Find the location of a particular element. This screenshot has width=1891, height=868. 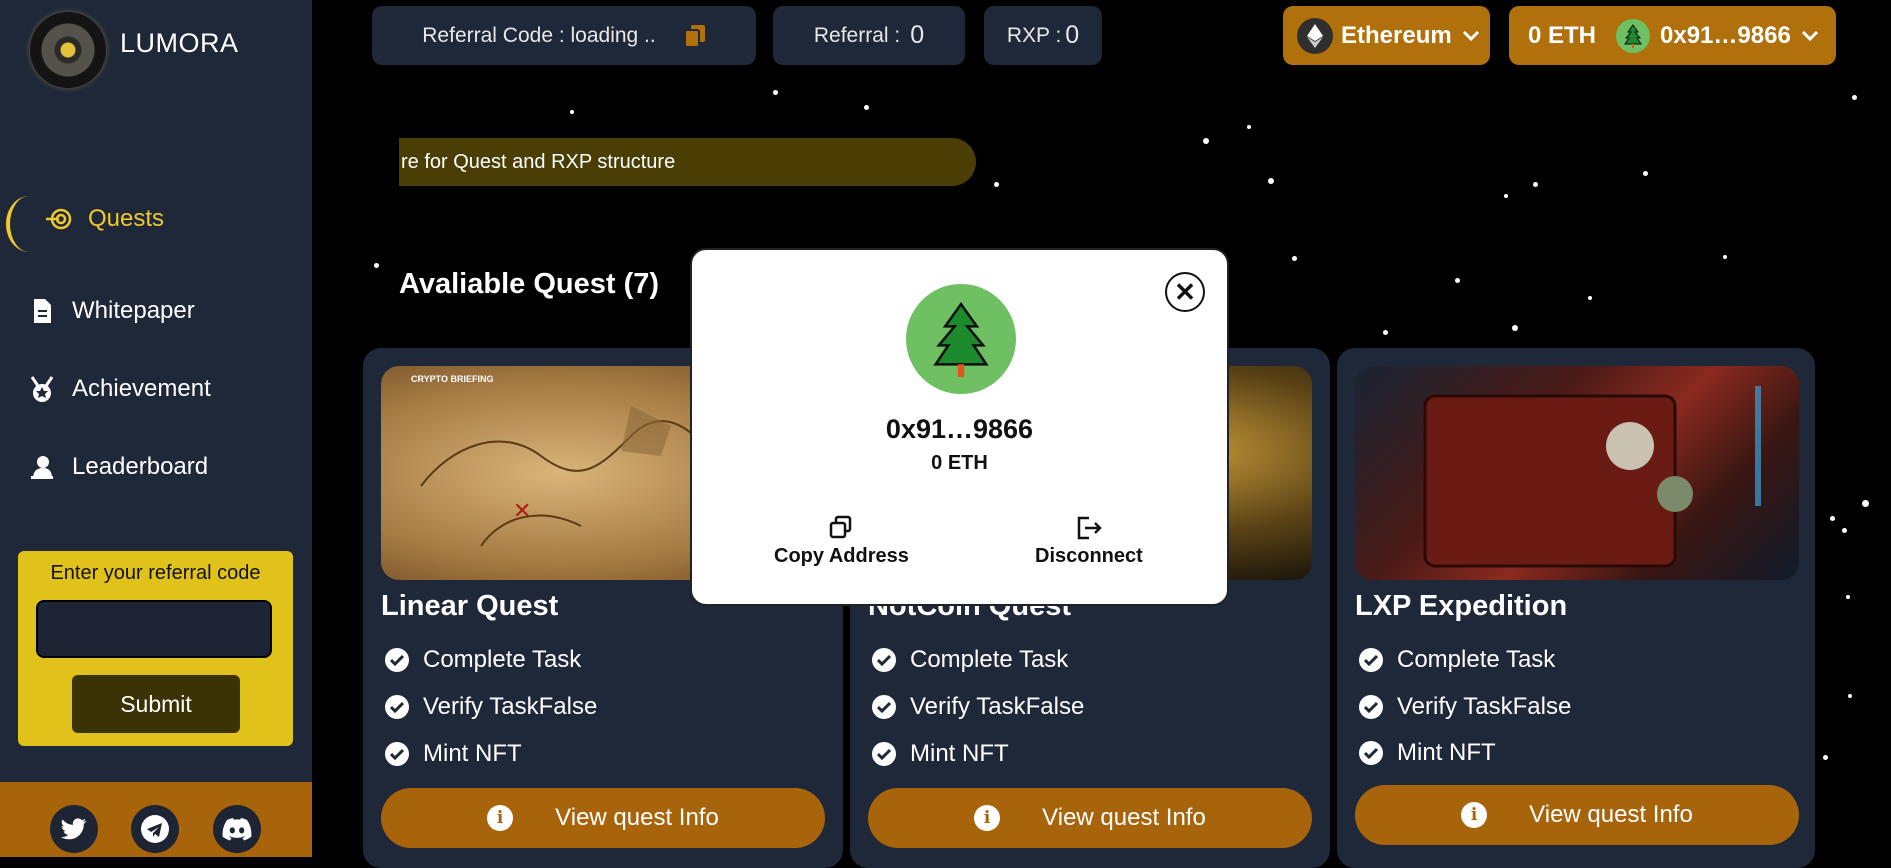

sidebar-item-whitepaper: Whitepaper is located at coordinates (111, 311).